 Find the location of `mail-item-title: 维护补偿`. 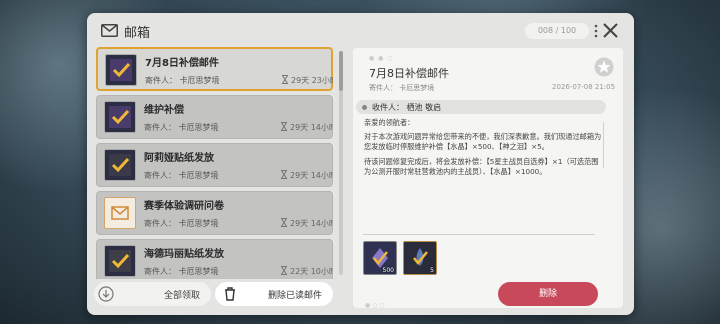

mail-item-title: 维护补偿 is located at coordinates (164, 110).